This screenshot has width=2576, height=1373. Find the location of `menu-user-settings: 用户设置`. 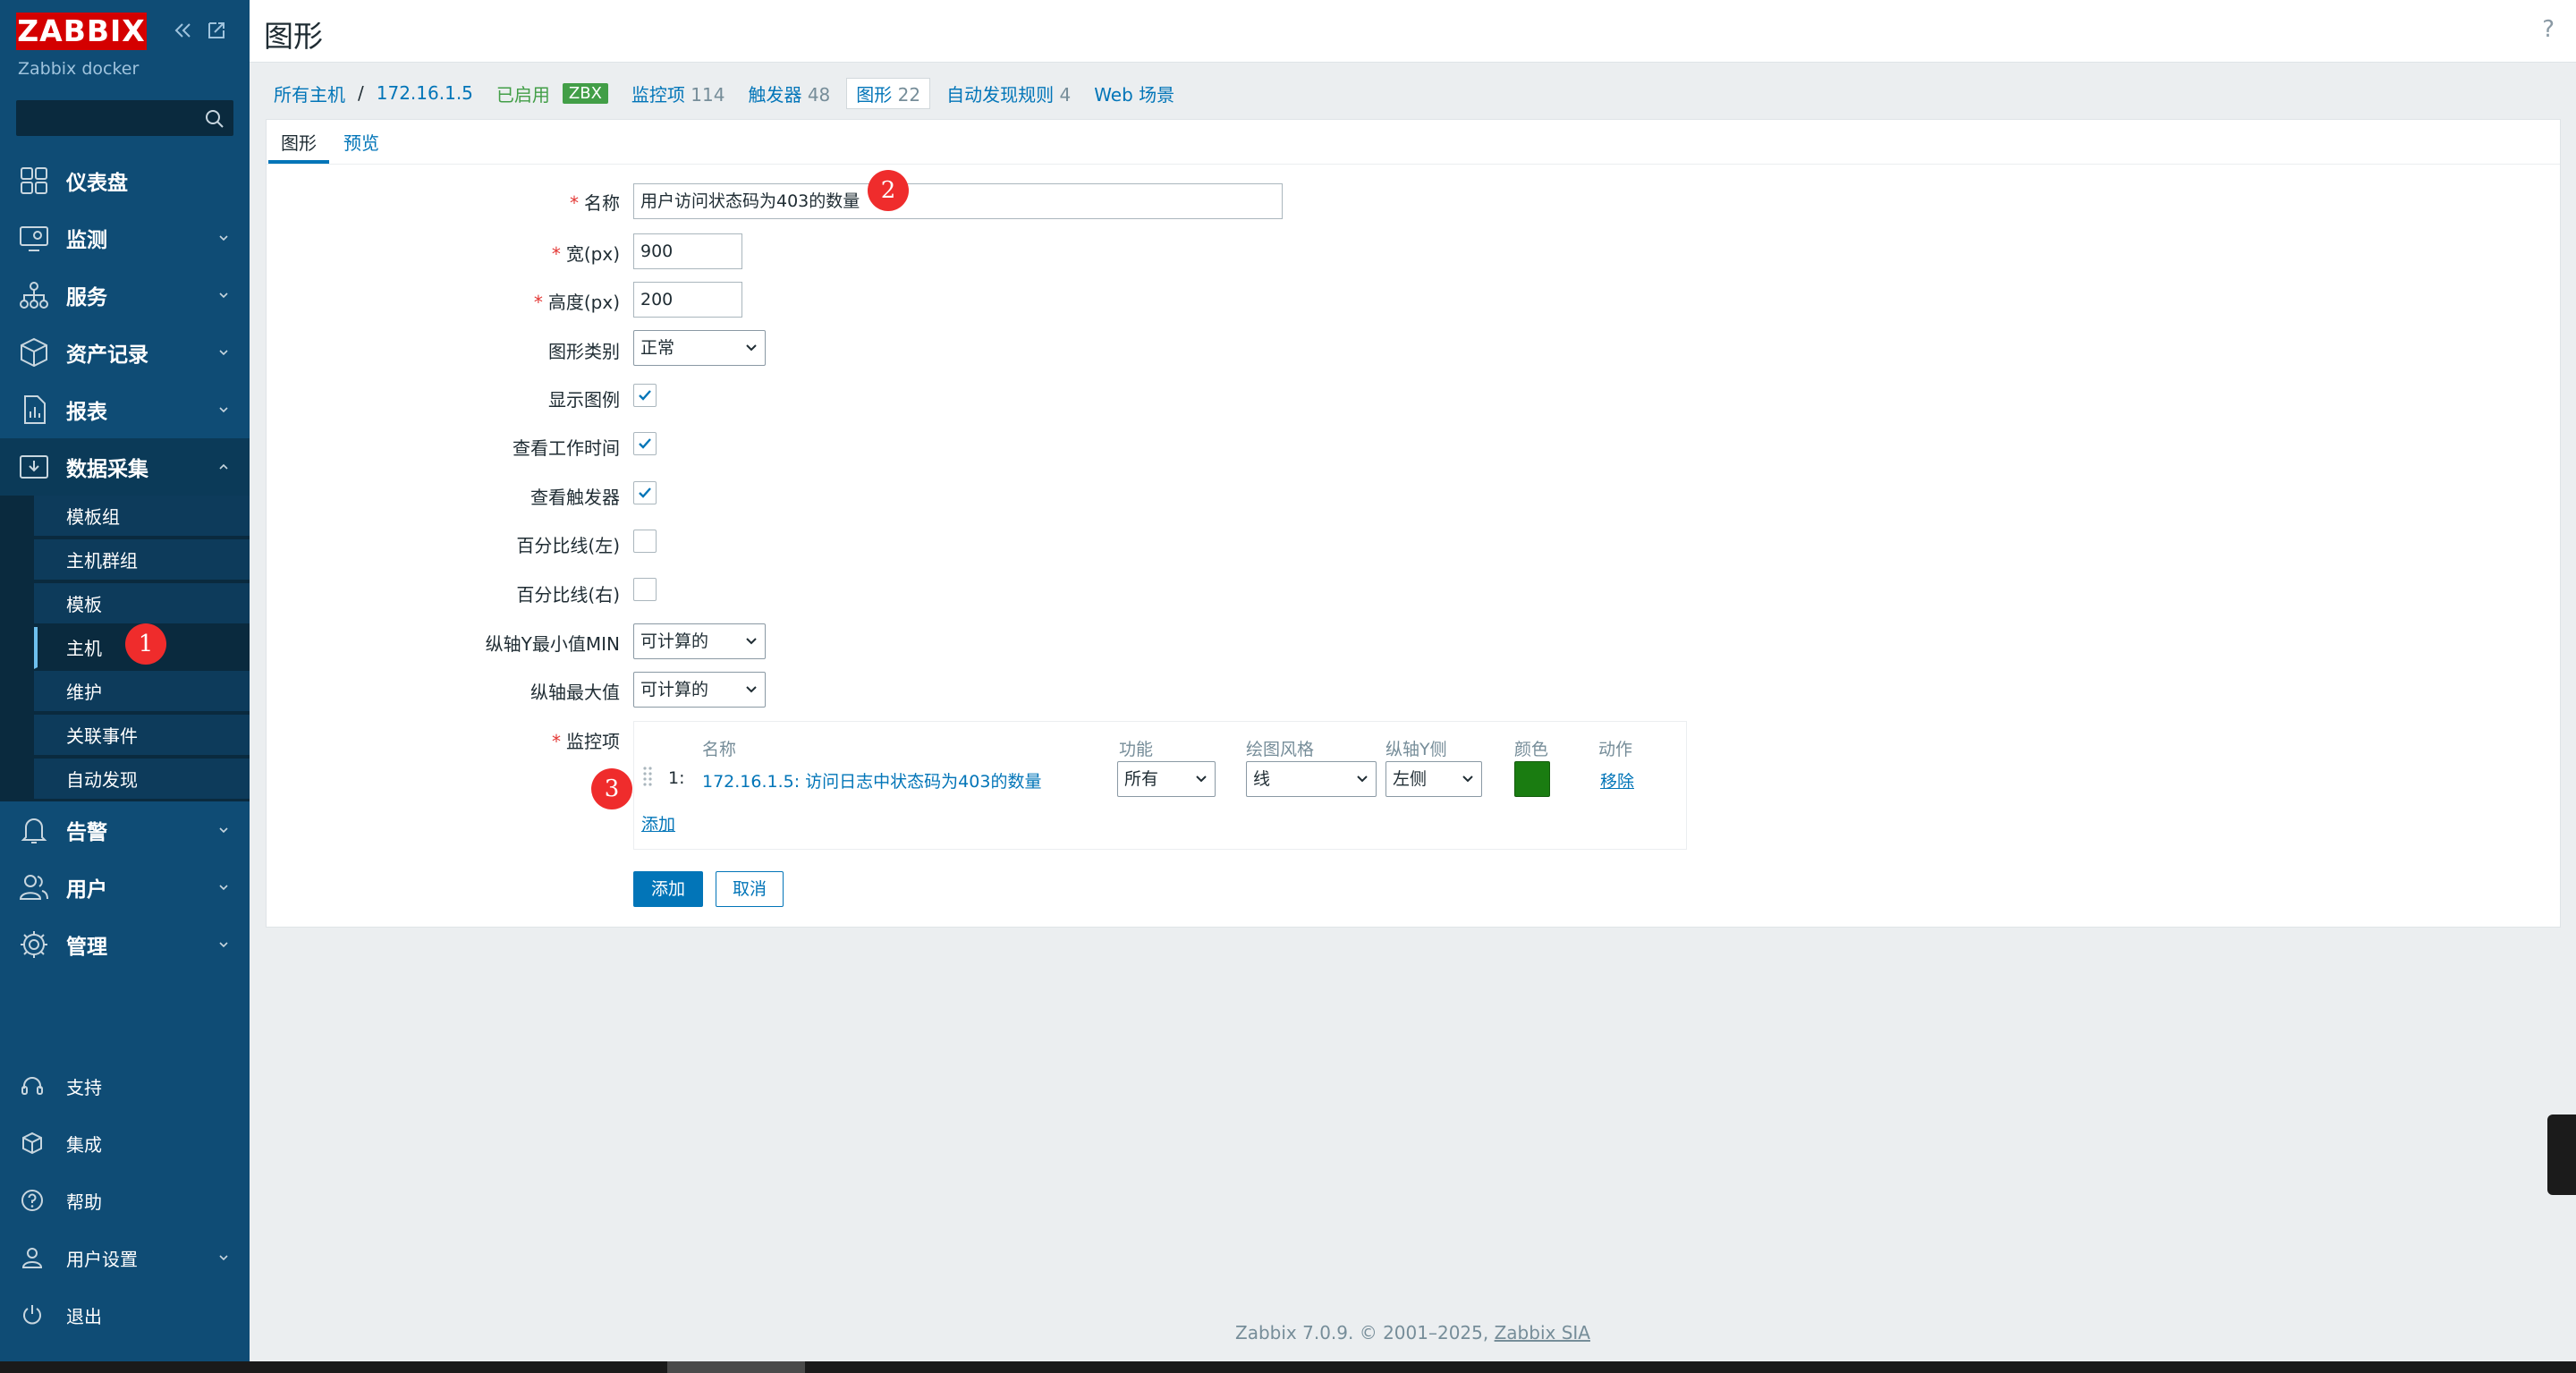

menu-user-settings: 用户设置 is located at coordinates (125, 1258).